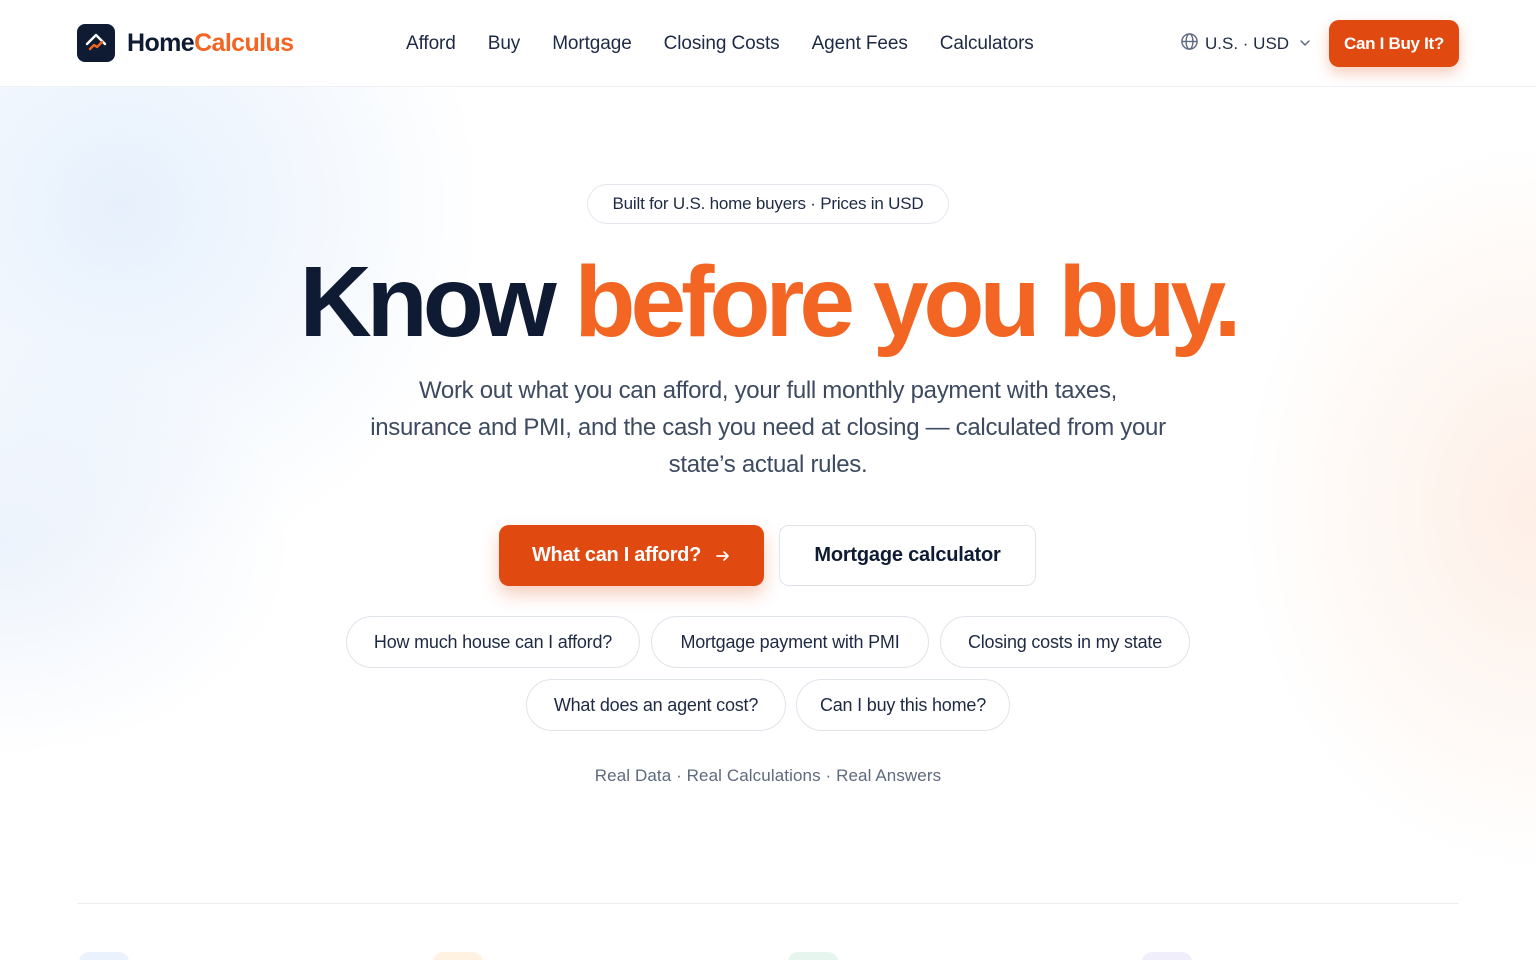 The width and height of the screenshot is (1536, 960). Describe the element at coordinates (1394, 43) in the screenshot. I see `can-i-buy-it-button: Can I Buy It?` at that location.